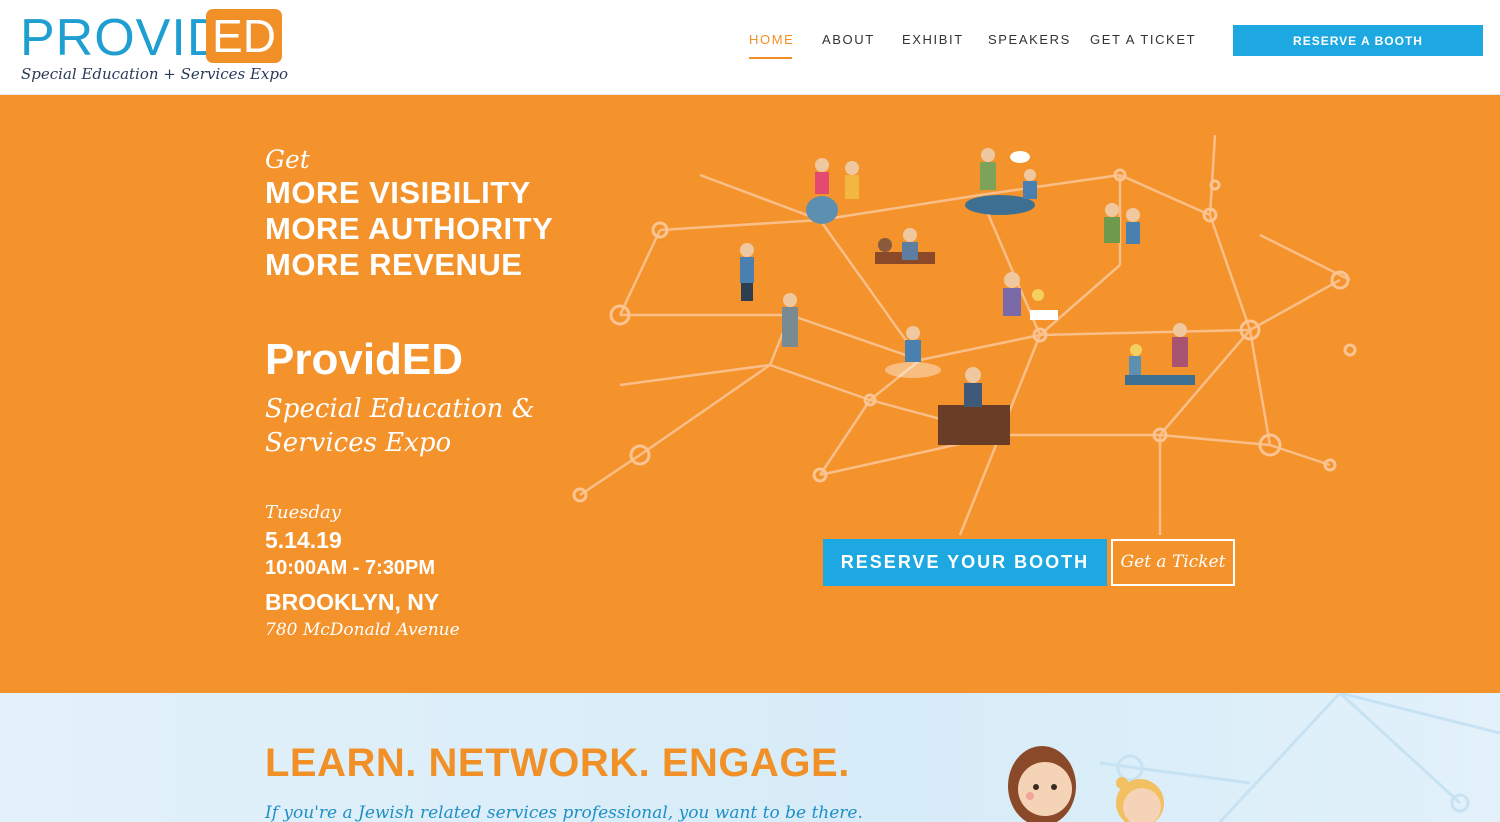 Image resolution: width=1500 pixels, height=822 pixels. Describe the element at coordinates (303, 512) in the screenshot. I see `event-day: Tuesday` at that location.